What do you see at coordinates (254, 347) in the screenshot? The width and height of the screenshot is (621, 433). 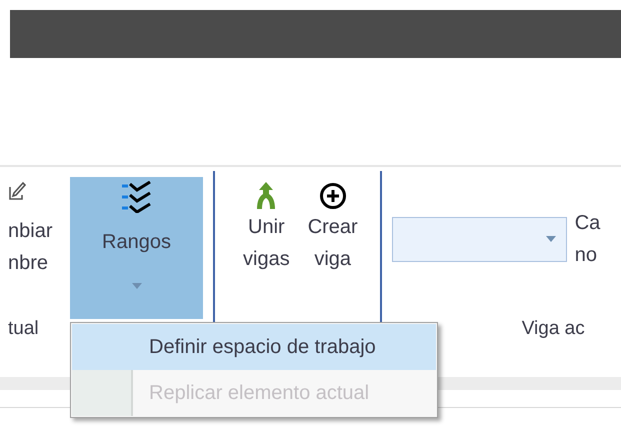 I see `menu-item: Definir espacio de trabajo` at bounding box center [254, 347].